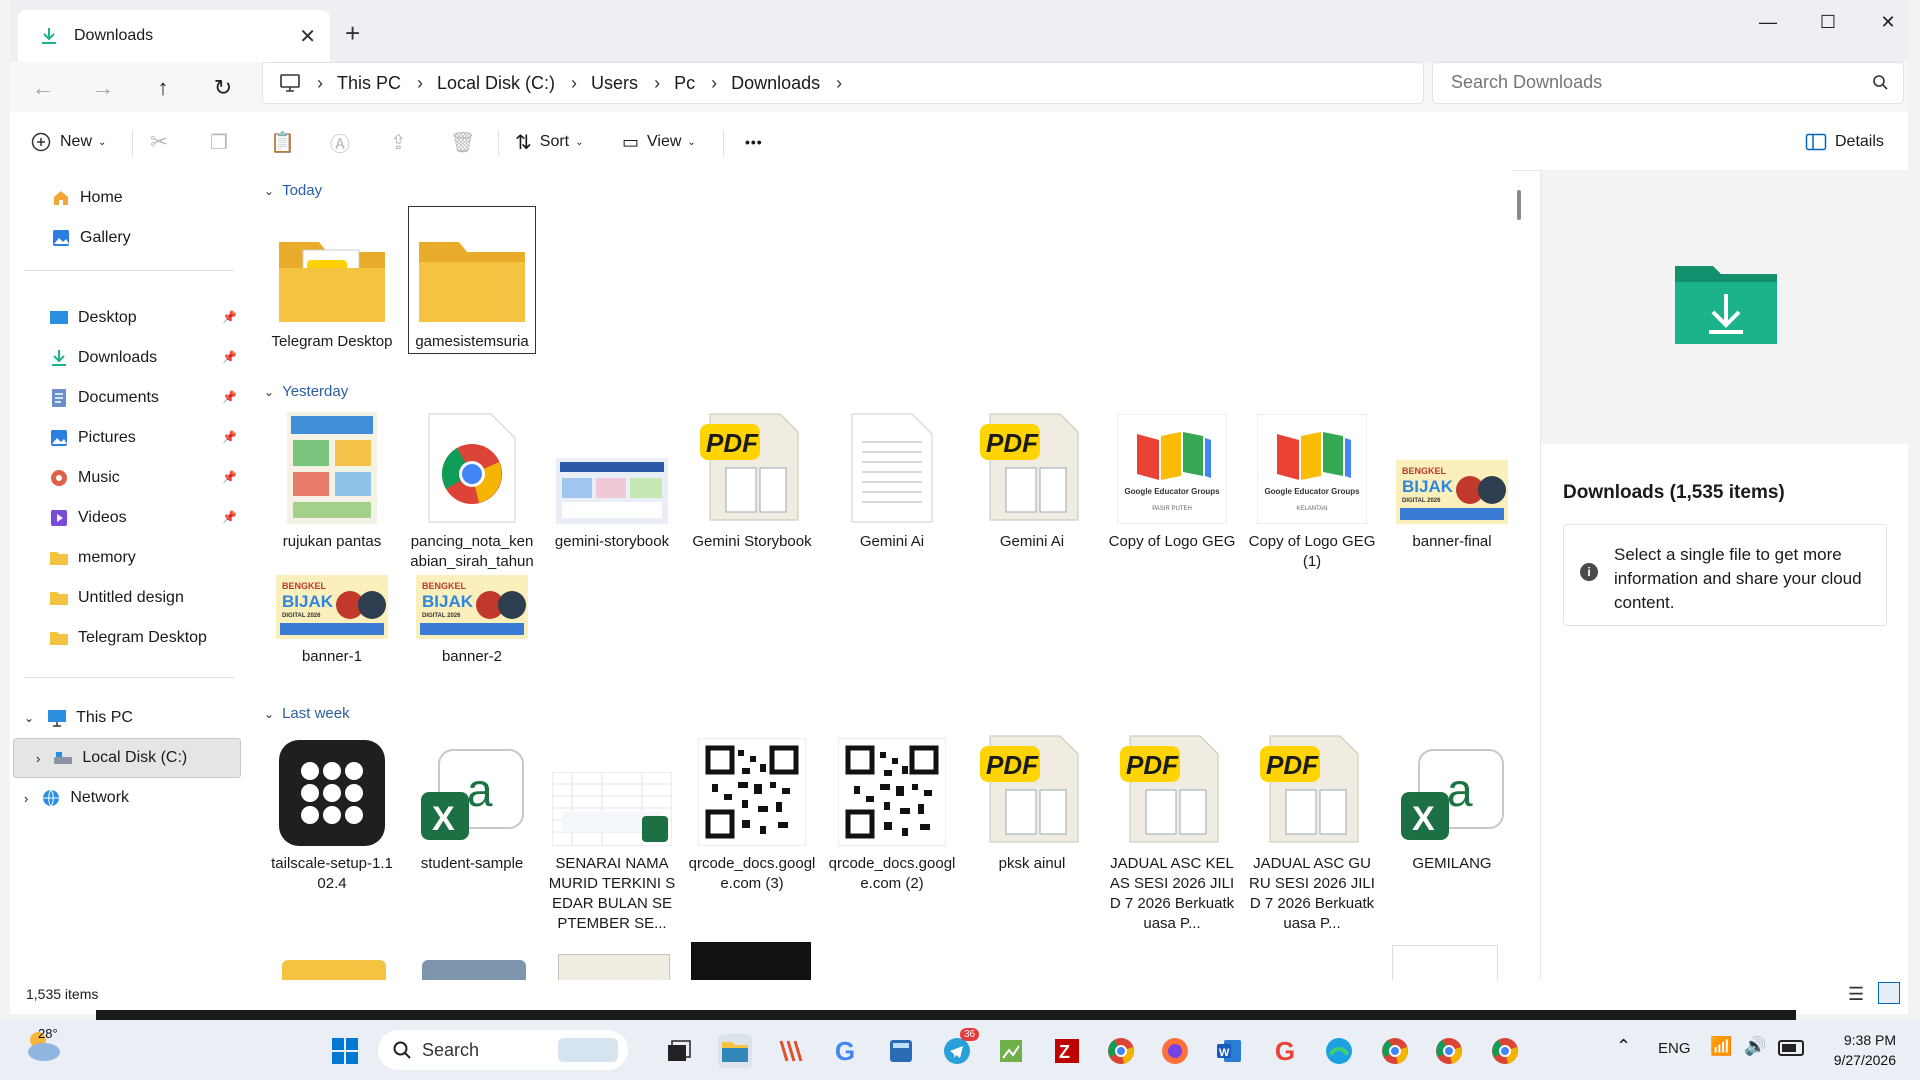 The image size is (1920, 1080). What do you see at coordinates (462, 142) in the screenshot?
I see `delete-icon: 🗑` at bounding box center [462, 142].